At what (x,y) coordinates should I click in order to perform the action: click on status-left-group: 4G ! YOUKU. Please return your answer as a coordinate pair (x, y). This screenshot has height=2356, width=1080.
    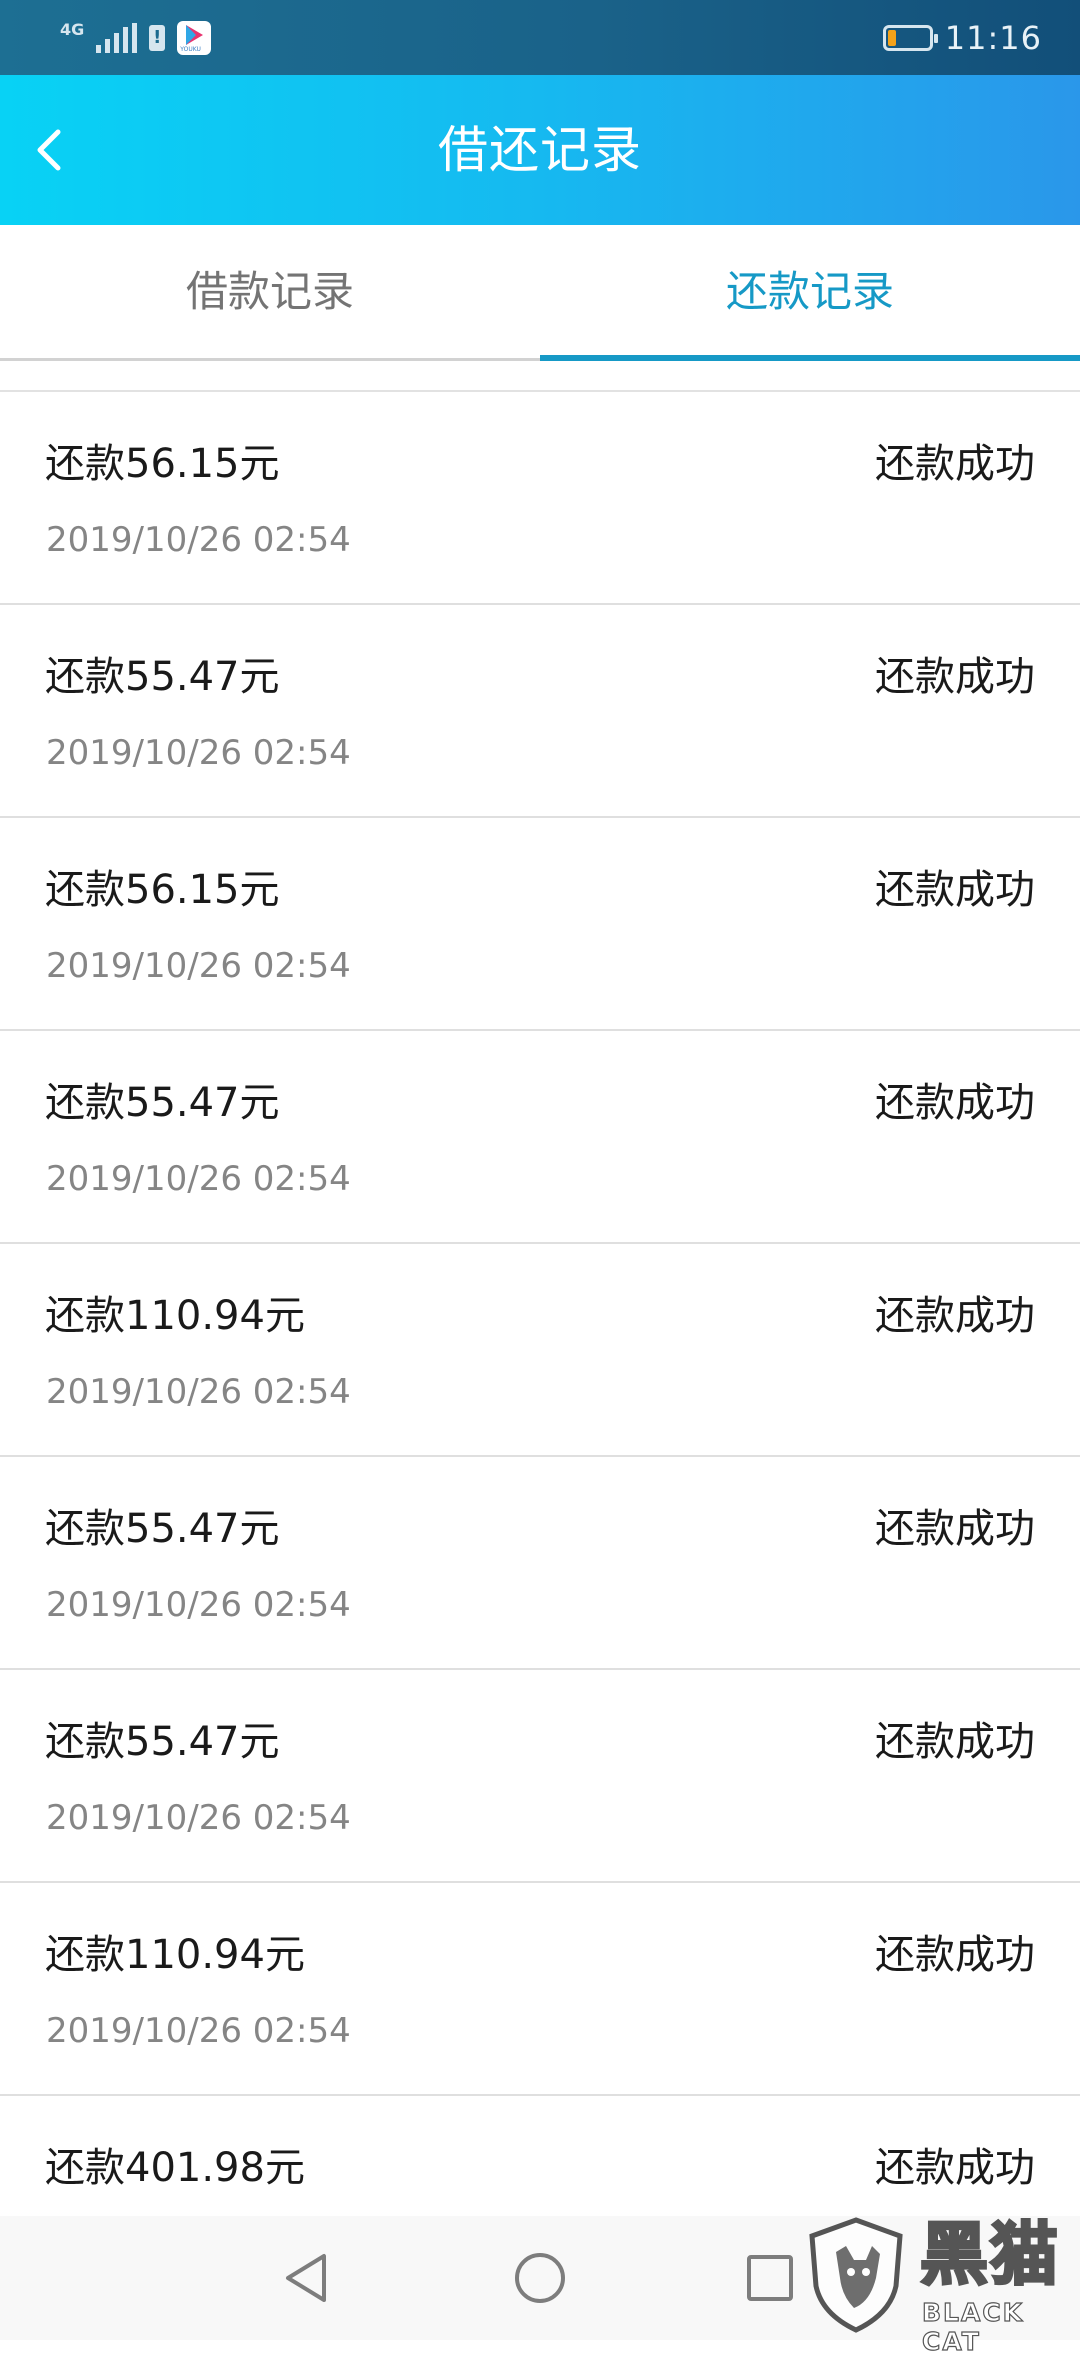
    Looking at the image, I should click on (136, 38).